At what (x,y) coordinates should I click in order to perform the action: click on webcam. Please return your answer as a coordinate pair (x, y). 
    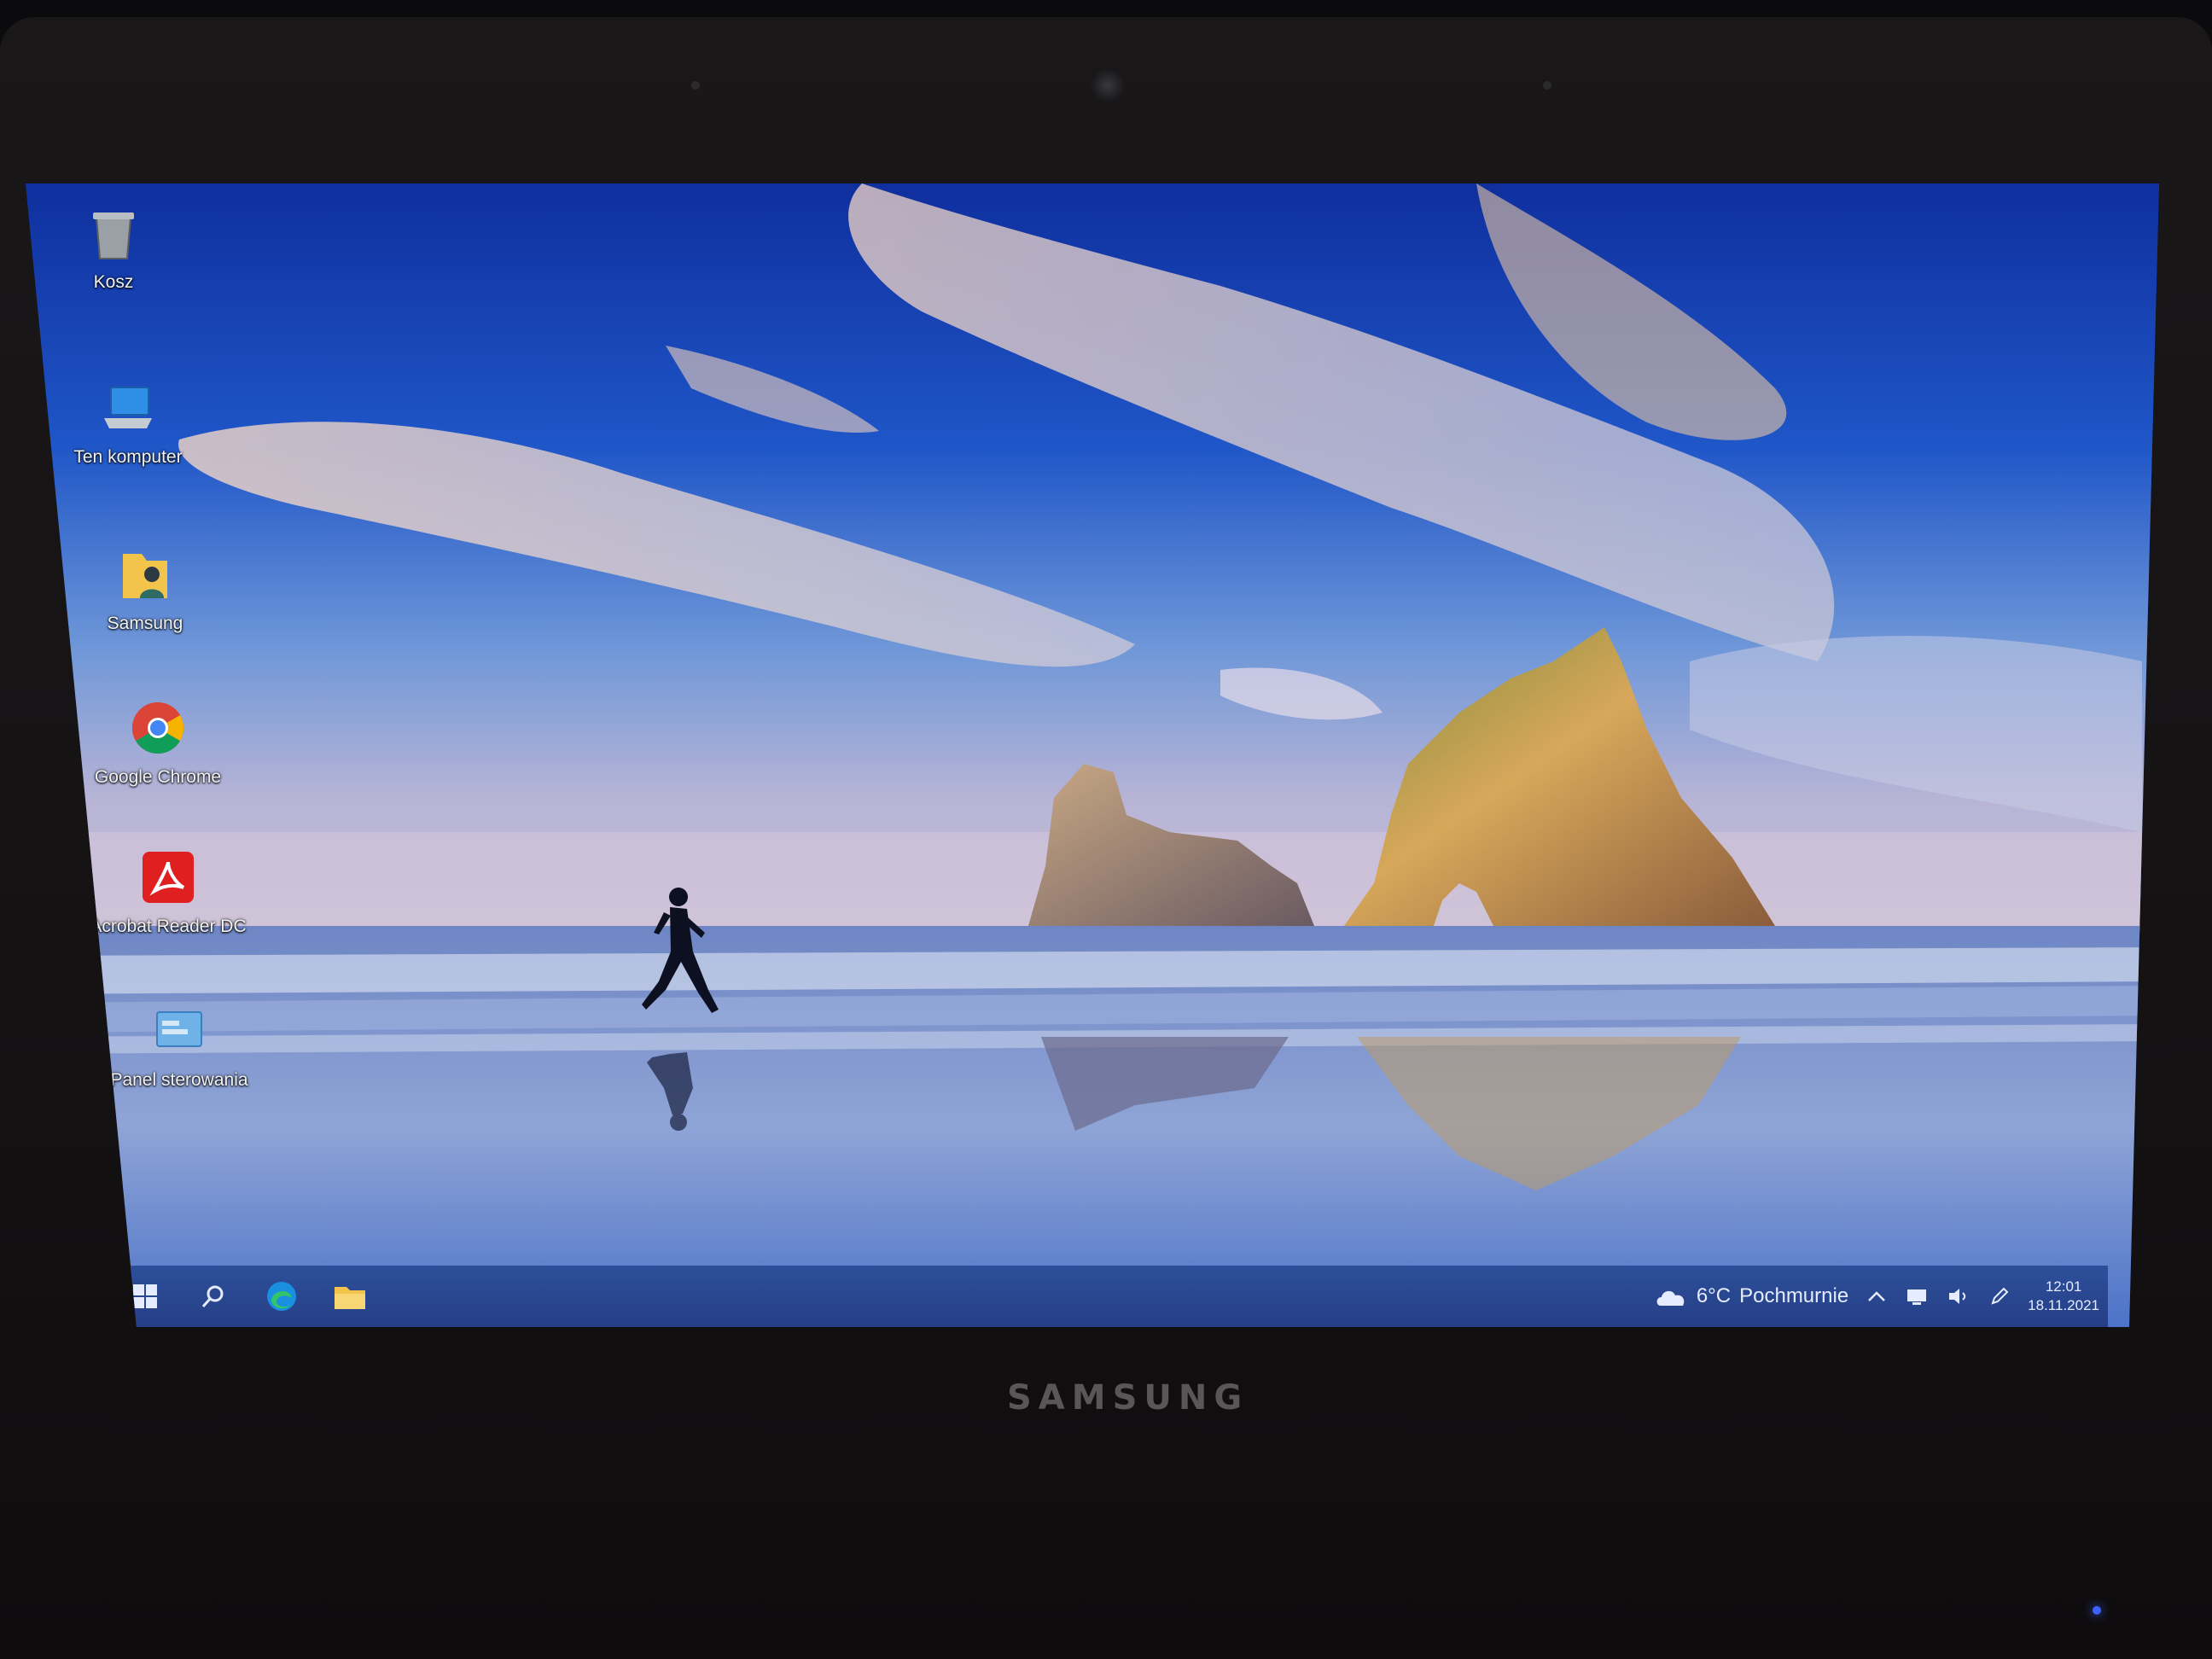
    Looking at the image, I should click on (1108, 85).